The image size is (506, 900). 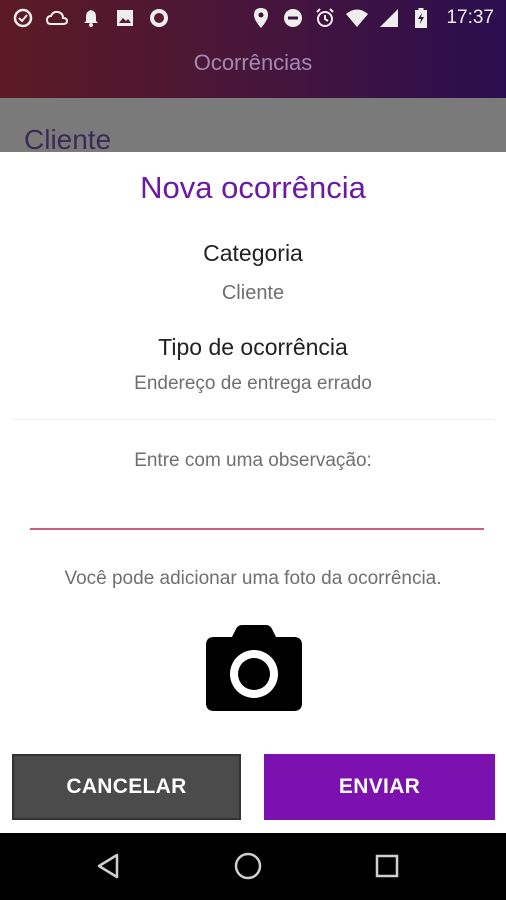 I want to click on signal-icon, so click(x=389, y=18).